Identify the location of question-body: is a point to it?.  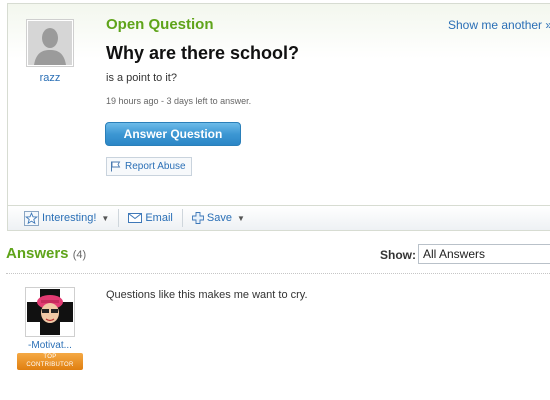
(141, 78).